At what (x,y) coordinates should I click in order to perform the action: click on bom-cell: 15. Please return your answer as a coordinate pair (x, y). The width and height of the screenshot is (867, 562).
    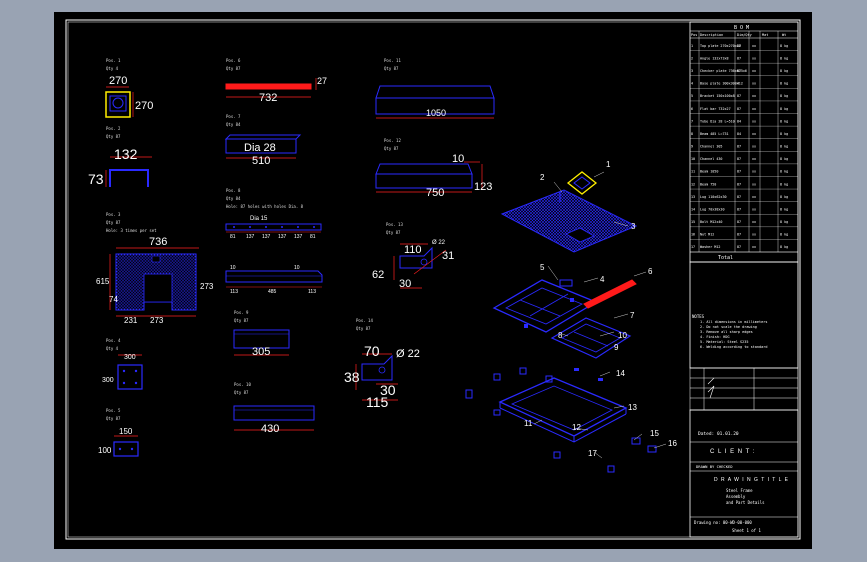
    Looking at the image, I should click on (693, 222).